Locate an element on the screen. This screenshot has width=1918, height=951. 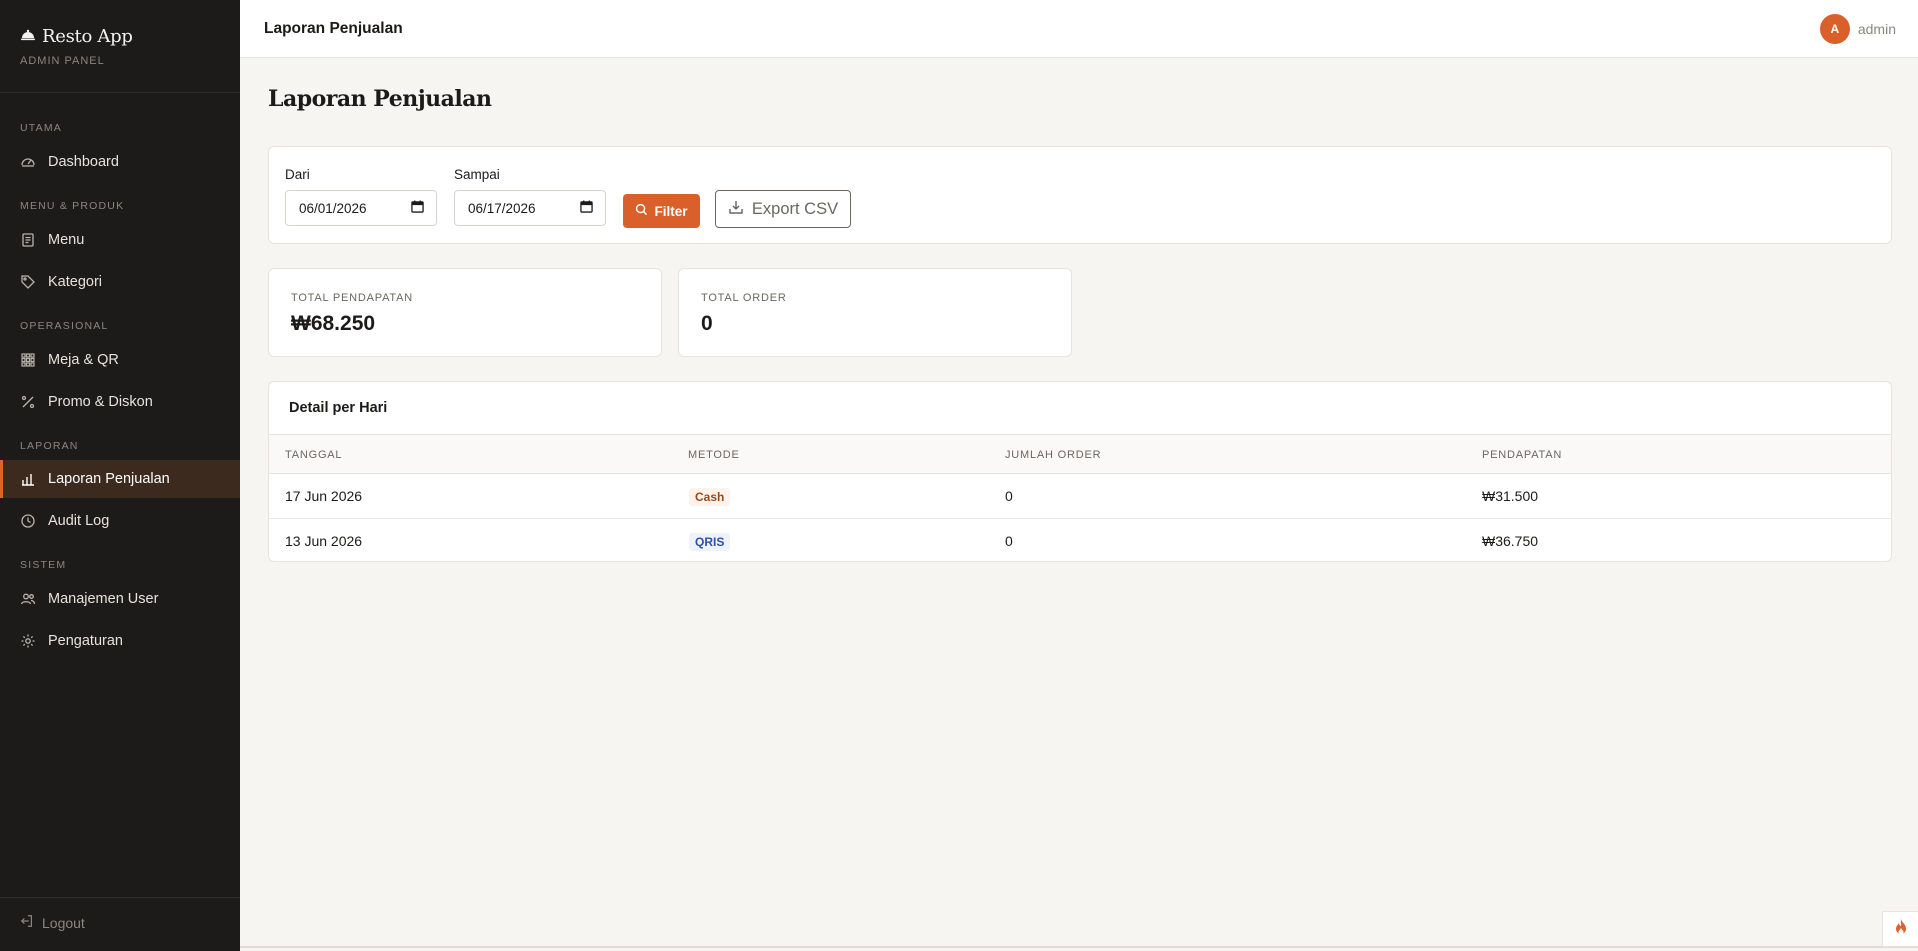
method-badge: QRIS is located at coordinates (710, 542).